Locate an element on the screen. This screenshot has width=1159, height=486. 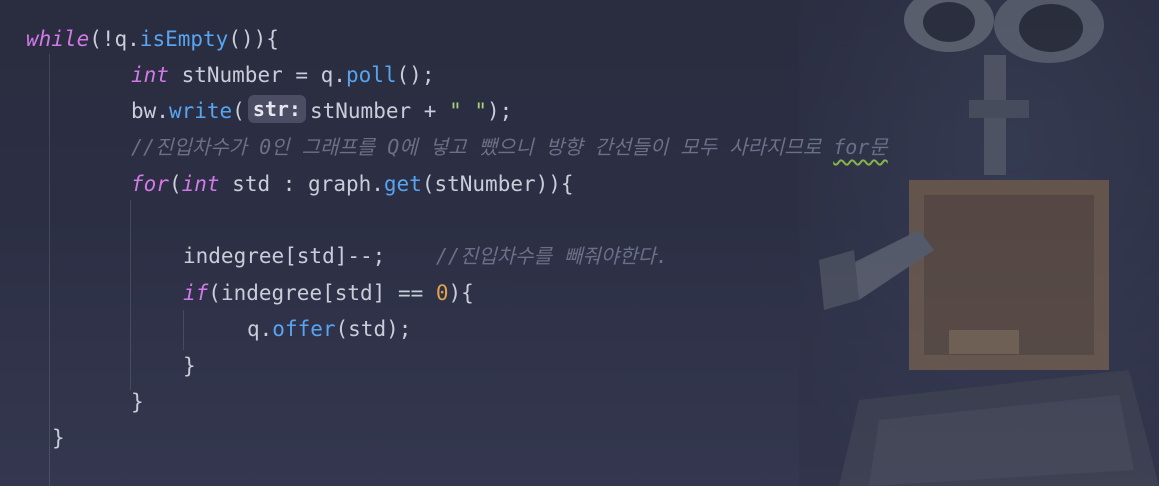
keyword-for: for is located at coordinates (150, 184).